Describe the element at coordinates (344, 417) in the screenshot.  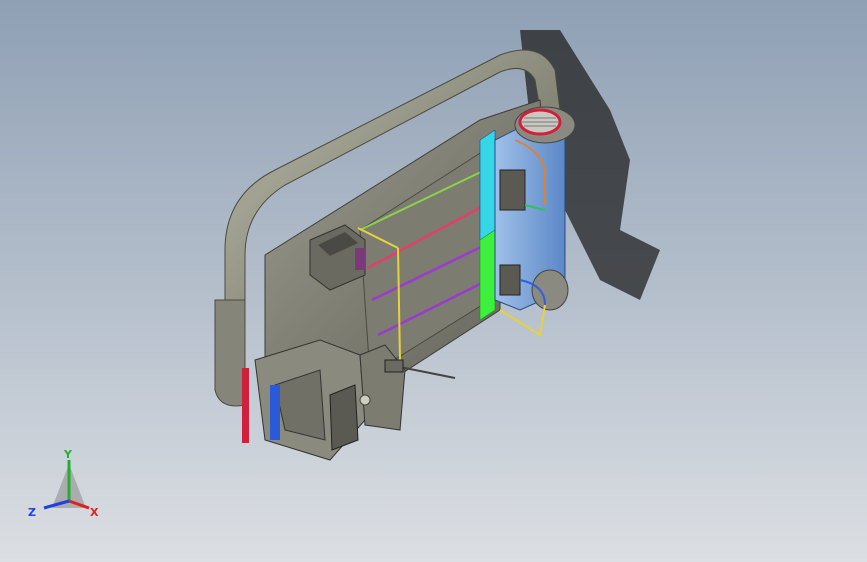
I see `front-vent` at that location.